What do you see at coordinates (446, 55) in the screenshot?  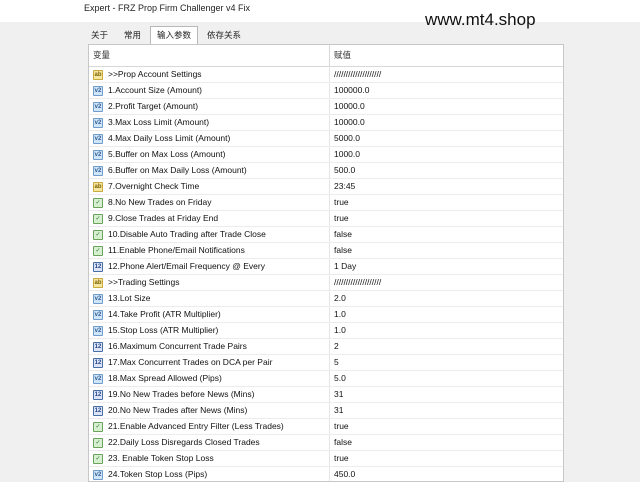 I see `column-header-value: 赋值` at bounding box center [446, 55].